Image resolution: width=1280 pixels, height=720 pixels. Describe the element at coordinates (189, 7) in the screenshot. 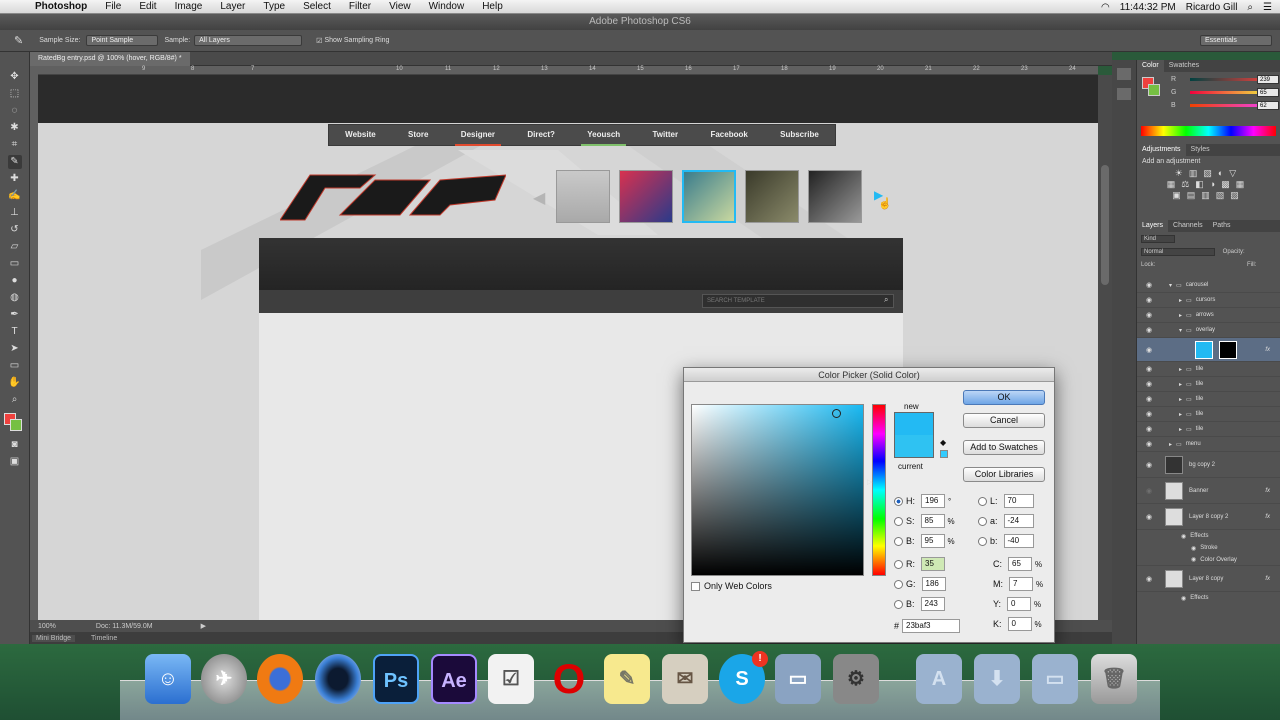

I see `menu-image: Image` at that location.